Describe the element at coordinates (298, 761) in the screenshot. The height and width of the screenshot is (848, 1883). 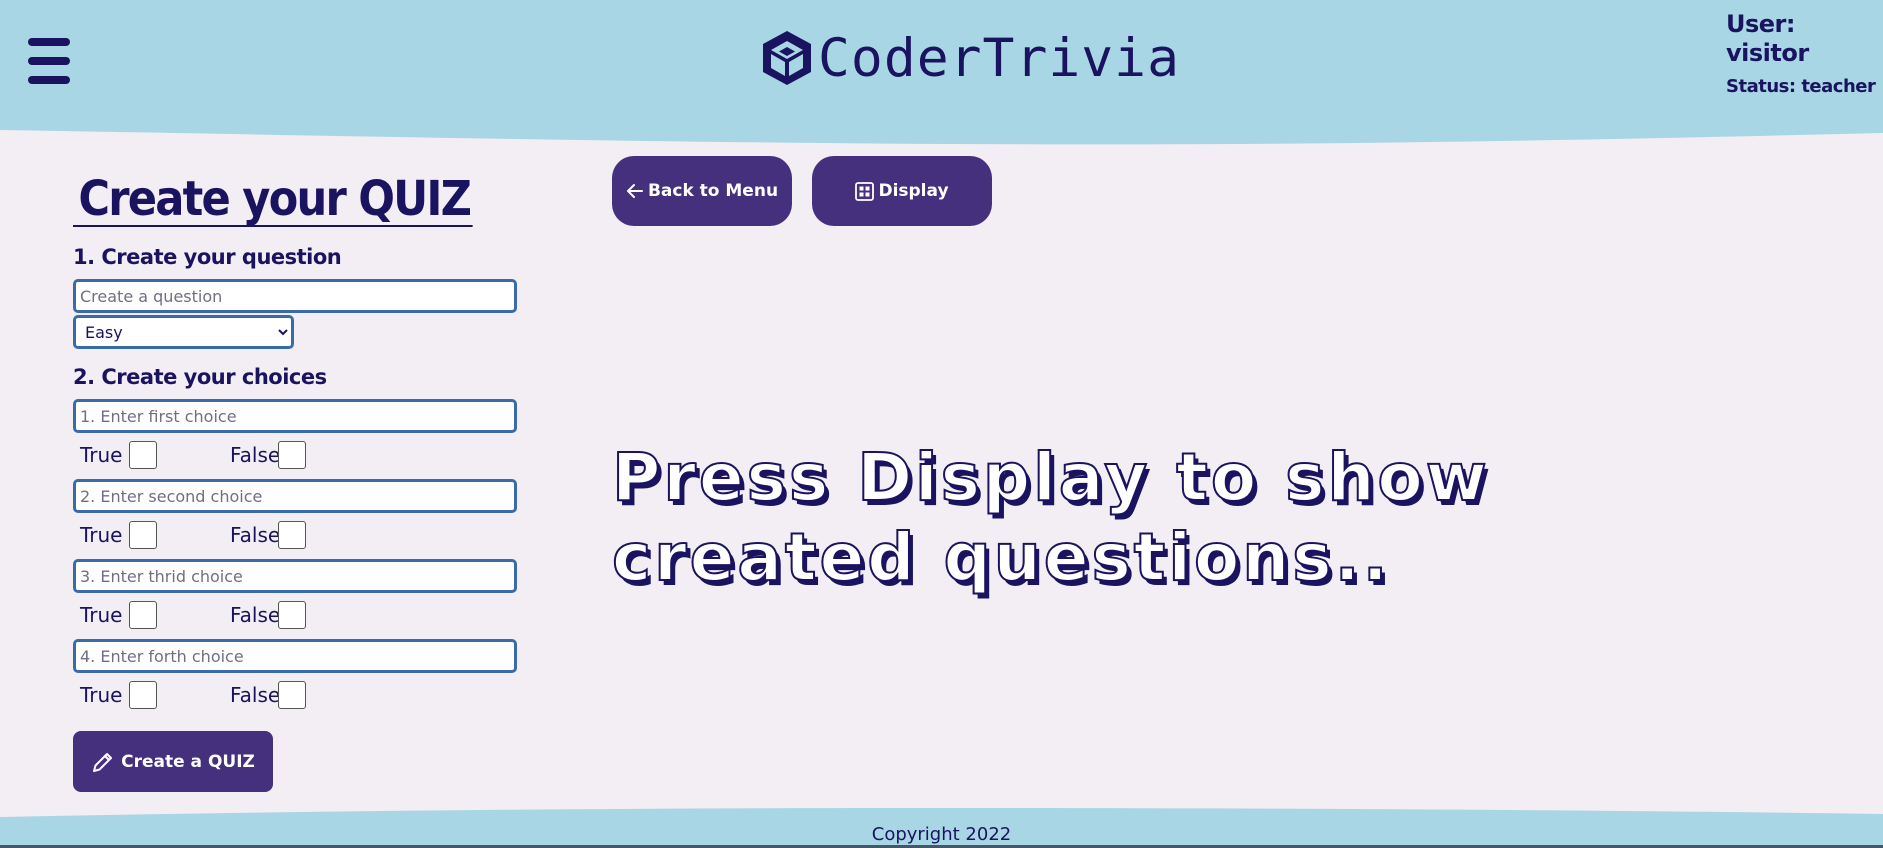
I see `create-button-wrap: Create a QUIZ` at that location.